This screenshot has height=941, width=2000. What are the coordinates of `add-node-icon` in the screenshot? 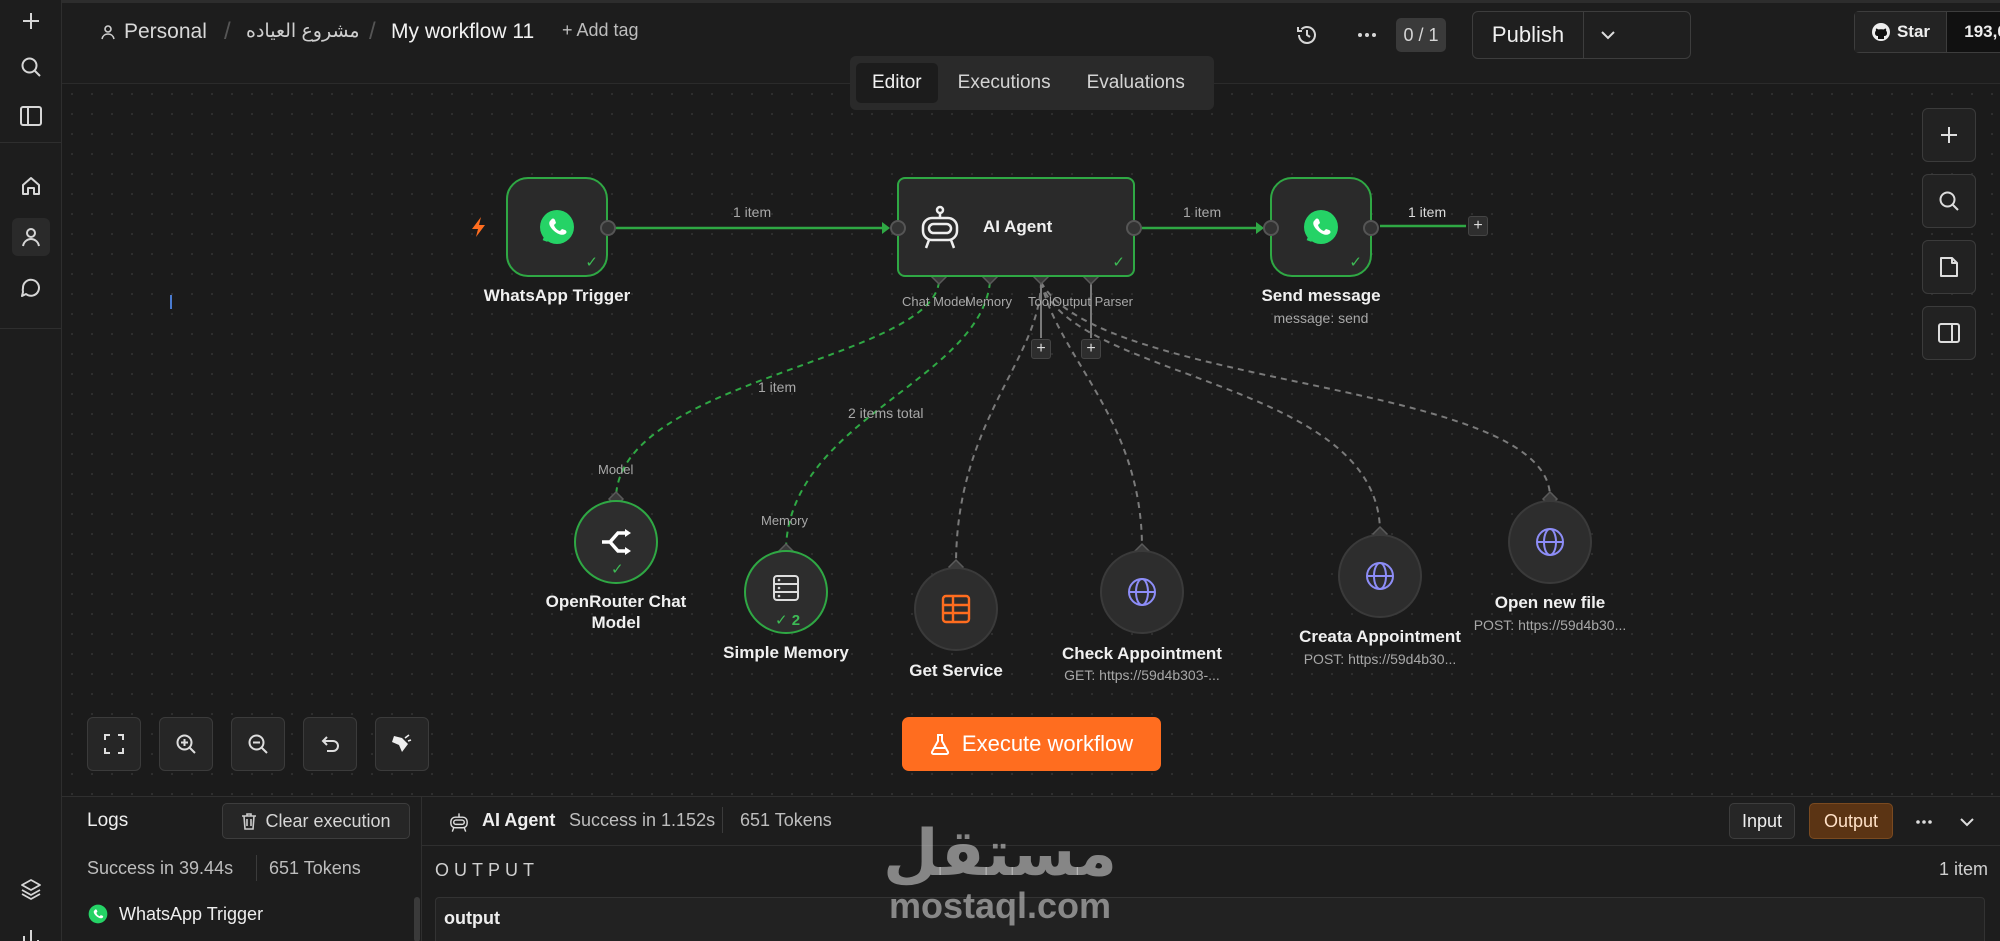 It's located at (1949, 135).